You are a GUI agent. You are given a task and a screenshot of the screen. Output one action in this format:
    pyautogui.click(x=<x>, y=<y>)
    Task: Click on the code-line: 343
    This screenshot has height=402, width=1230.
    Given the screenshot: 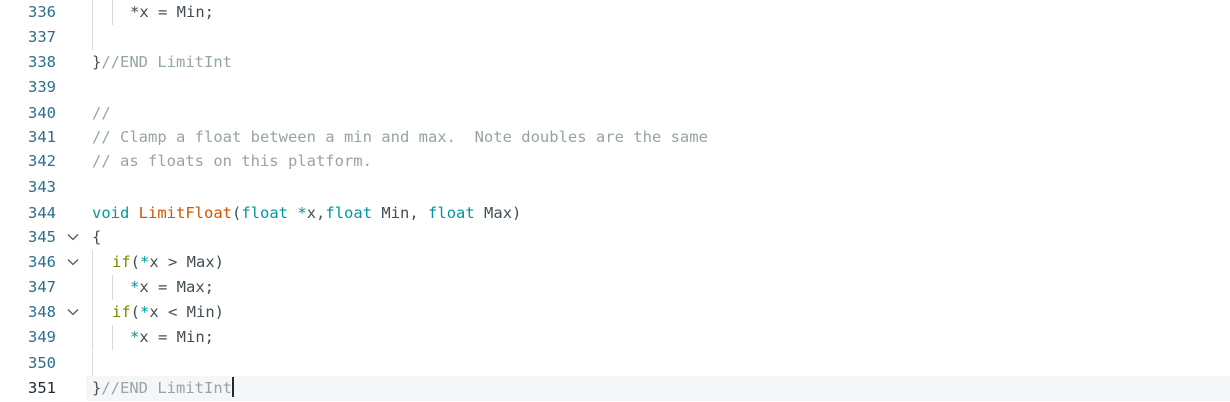 What is the action you would take?
    pyautogui.click(x=615, y=187)
    